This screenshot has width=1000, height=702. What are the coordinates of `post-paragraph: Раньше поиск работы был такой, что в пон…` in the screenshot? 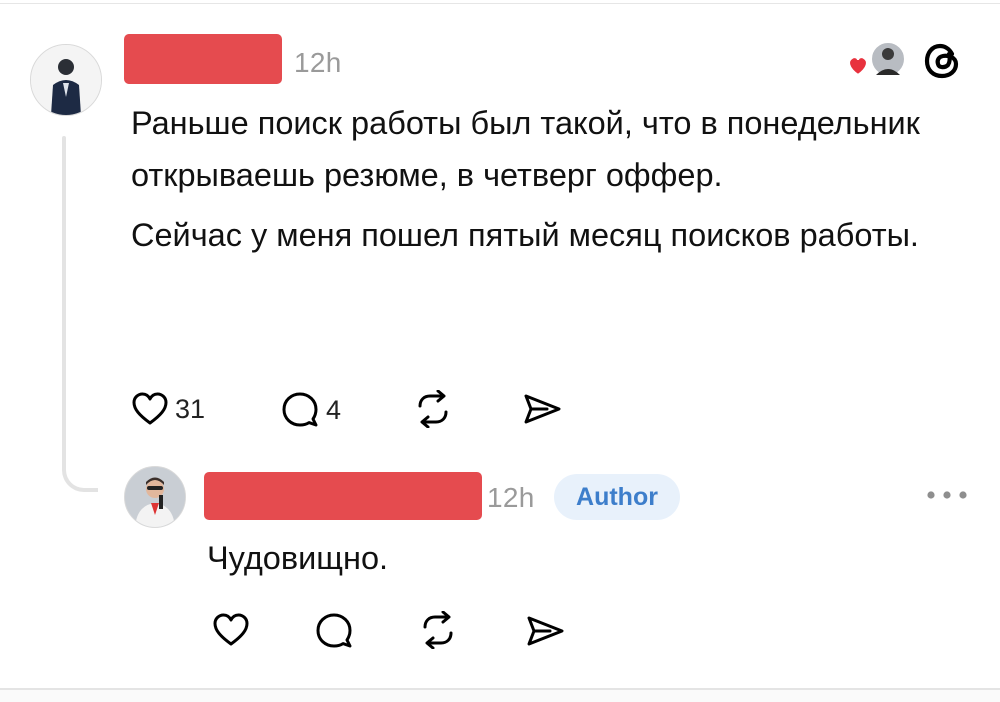 It's located at (525, 149).